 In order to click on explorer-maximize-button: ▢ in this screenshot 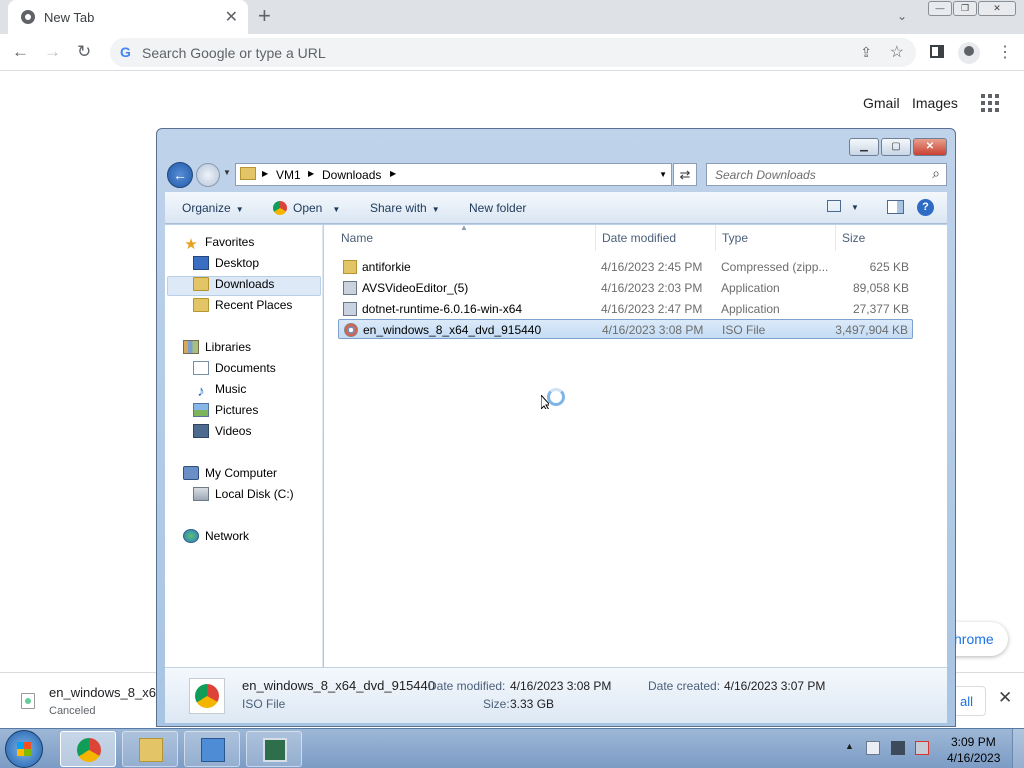, I will do `click(896, 147)`.